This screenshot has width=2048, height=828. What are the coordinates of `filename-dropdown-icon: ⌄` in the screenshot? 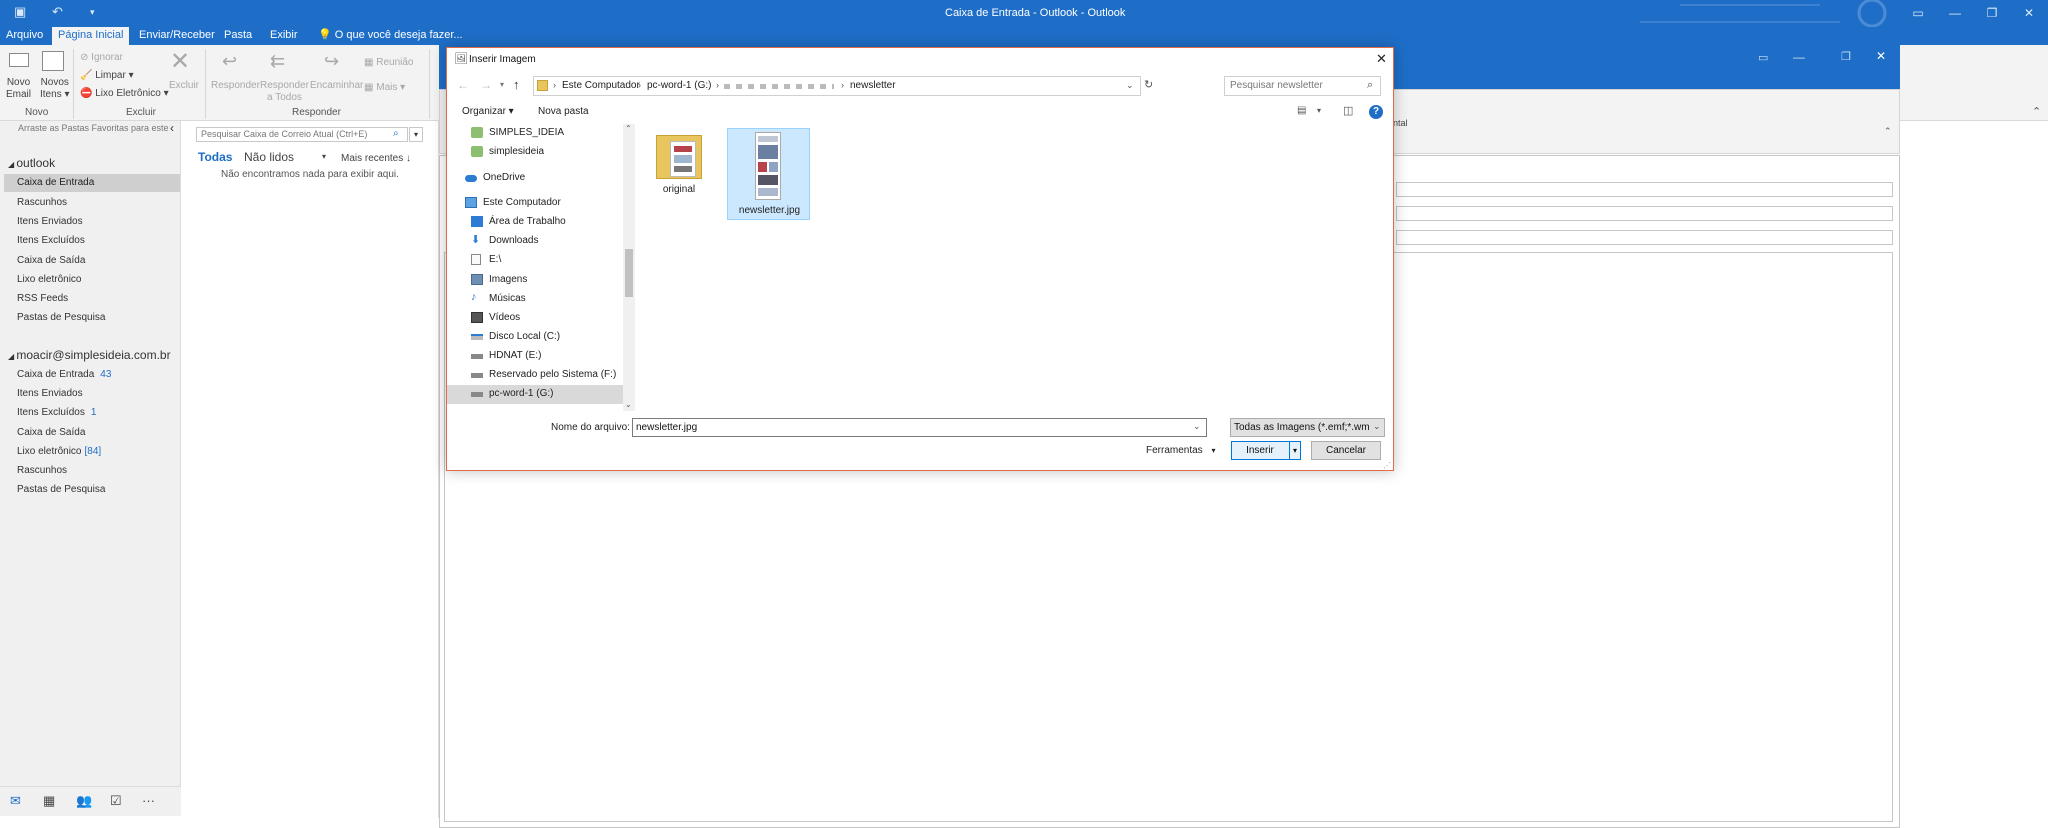 It's located at (1197, 426).